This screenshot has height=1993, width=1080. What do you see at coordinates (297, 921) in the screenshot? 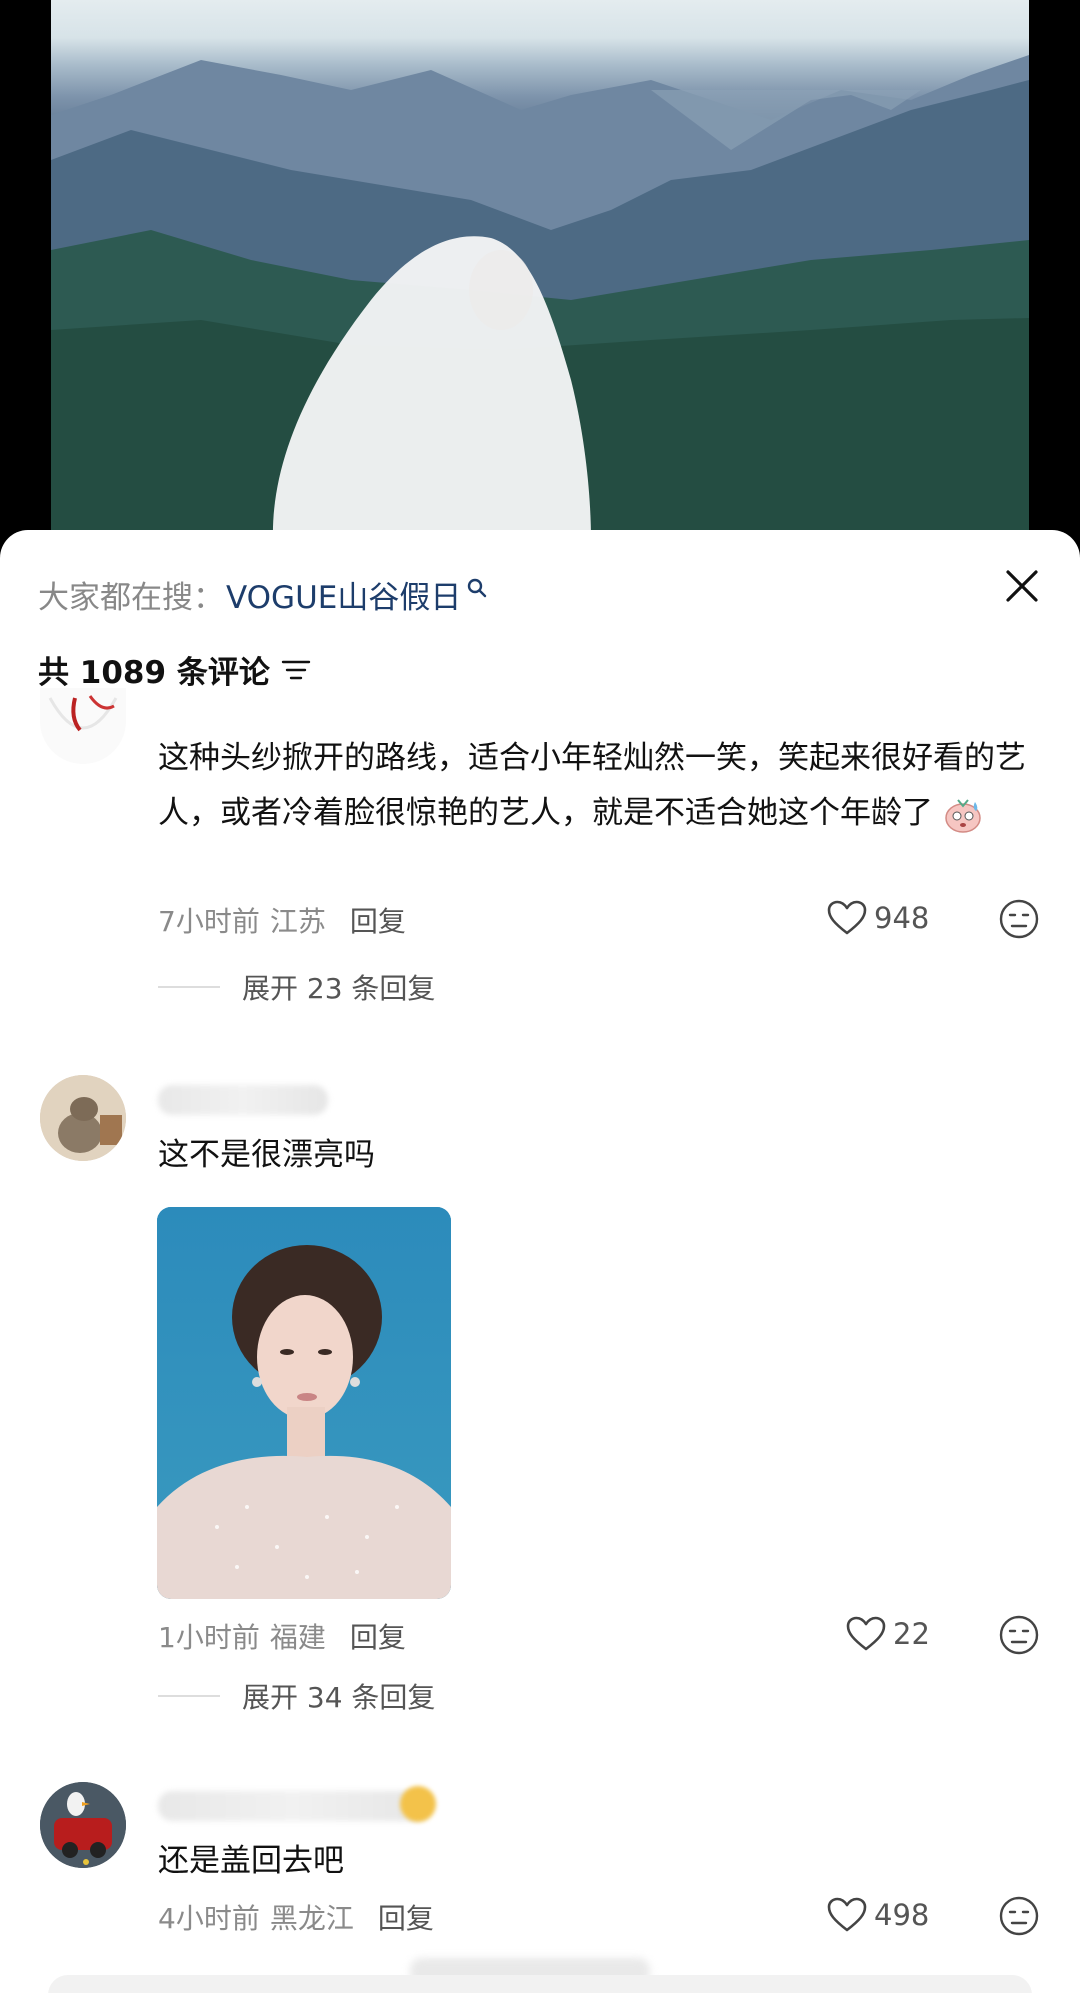
I see `comment-location: 江苏` at bounding box center [297, 921].